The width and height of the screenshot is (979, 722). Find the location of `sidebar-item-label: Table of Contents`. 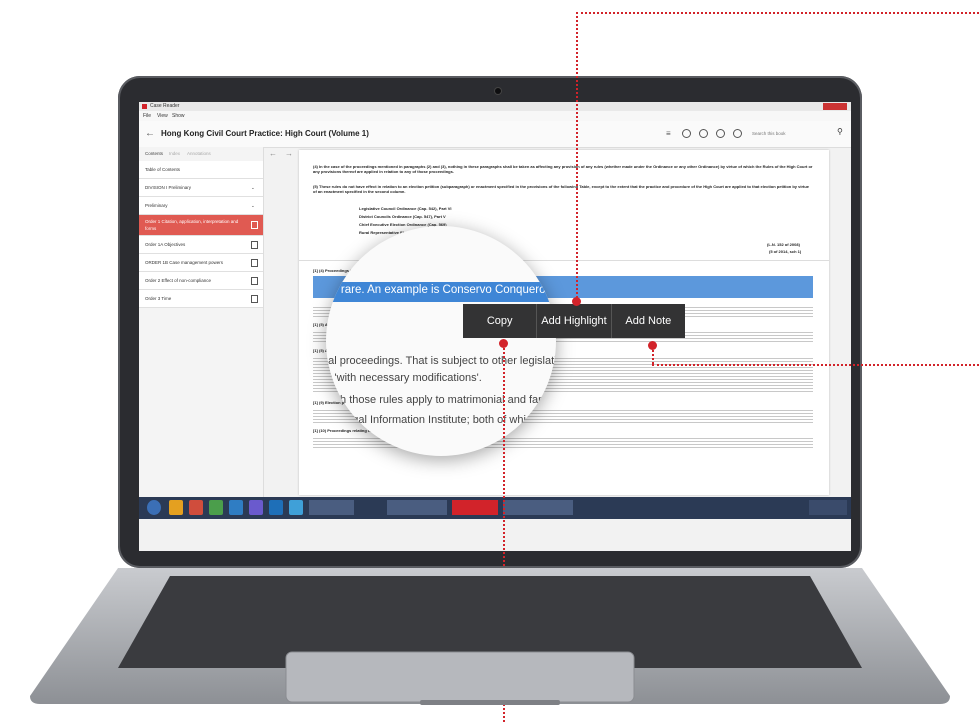

sidebar-item-label: Table of Contents is located at coordinates (163, 169).